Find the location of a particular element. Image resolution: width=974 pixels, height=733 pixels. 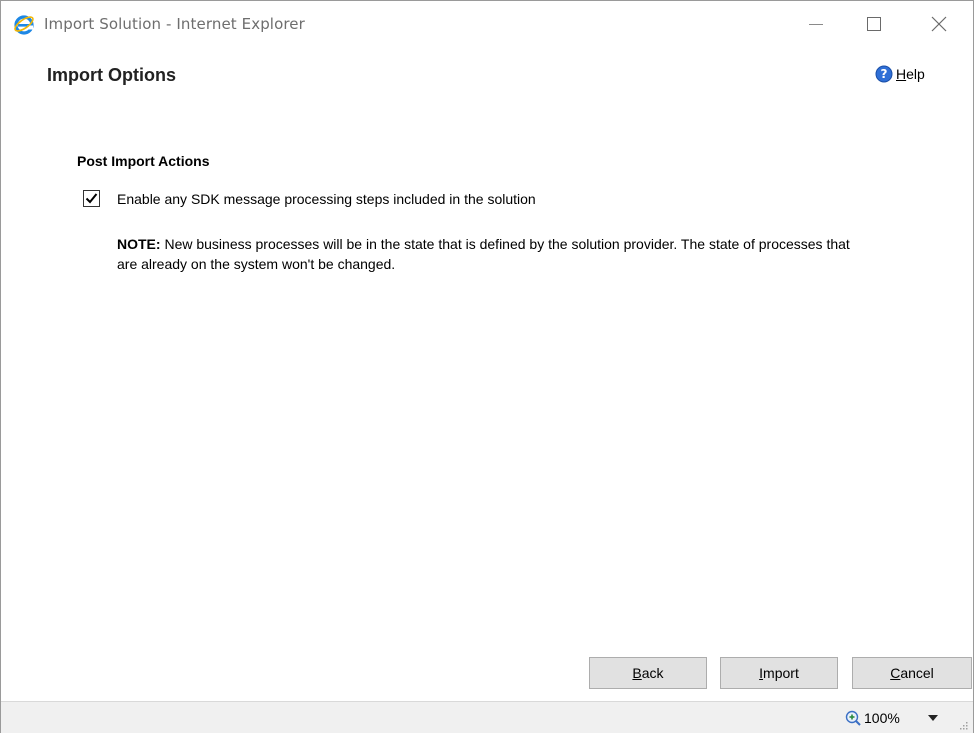

zoom-level: 100% is located at coordinates (882, 718).